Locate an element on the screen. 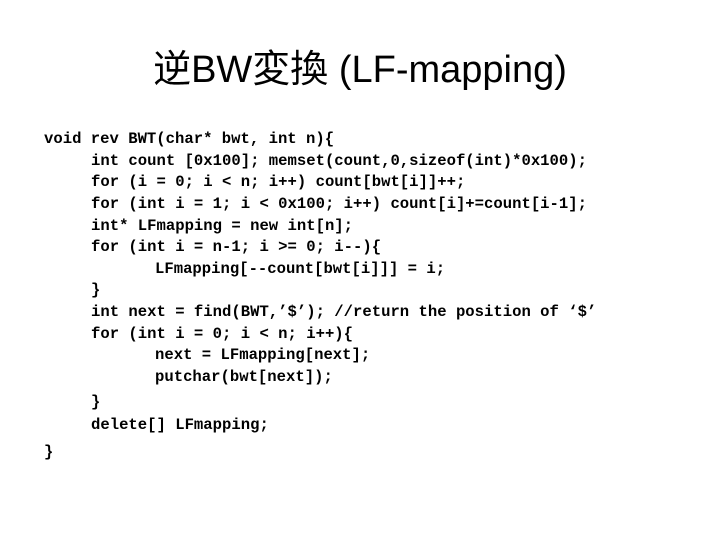 Image resolution: width=720 pixels, height=540 pixels. code-line-next-assign: next = LFmapping[next]; is located at coordinates (263, 355).